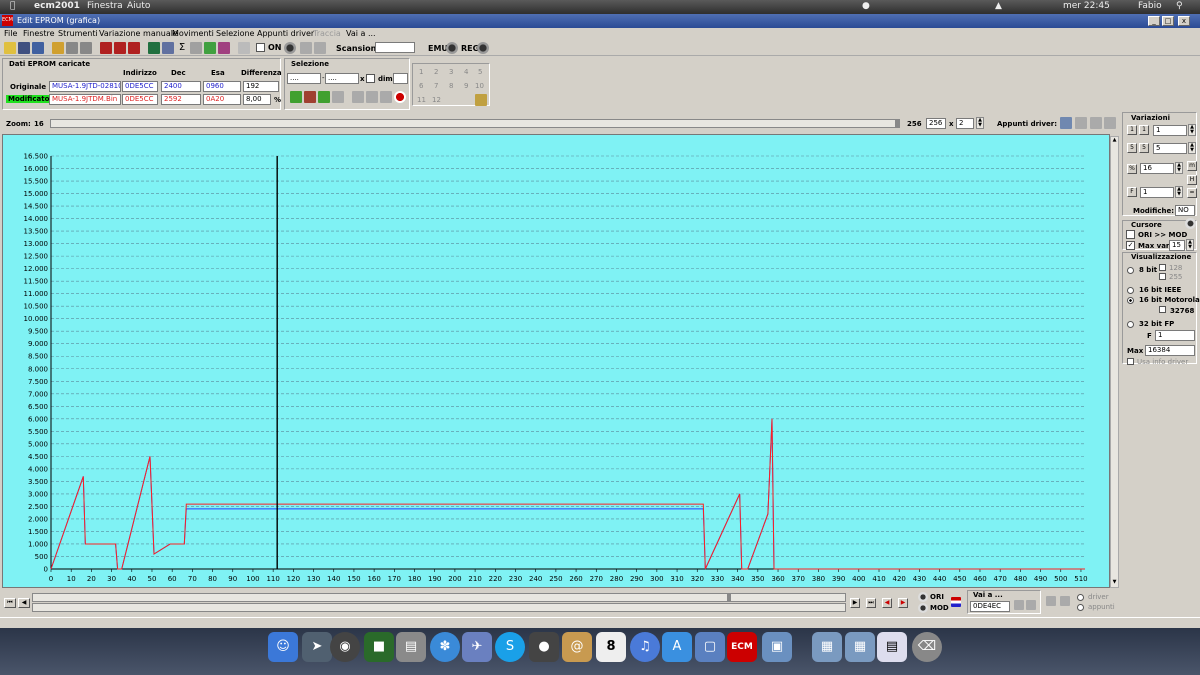 The height and width of the screenshot is (675, 1200). What do you see at coordinates (1086, 6) in the screenshot?
I see `clock: mer 22:45` at bounding box center [1086, 6].